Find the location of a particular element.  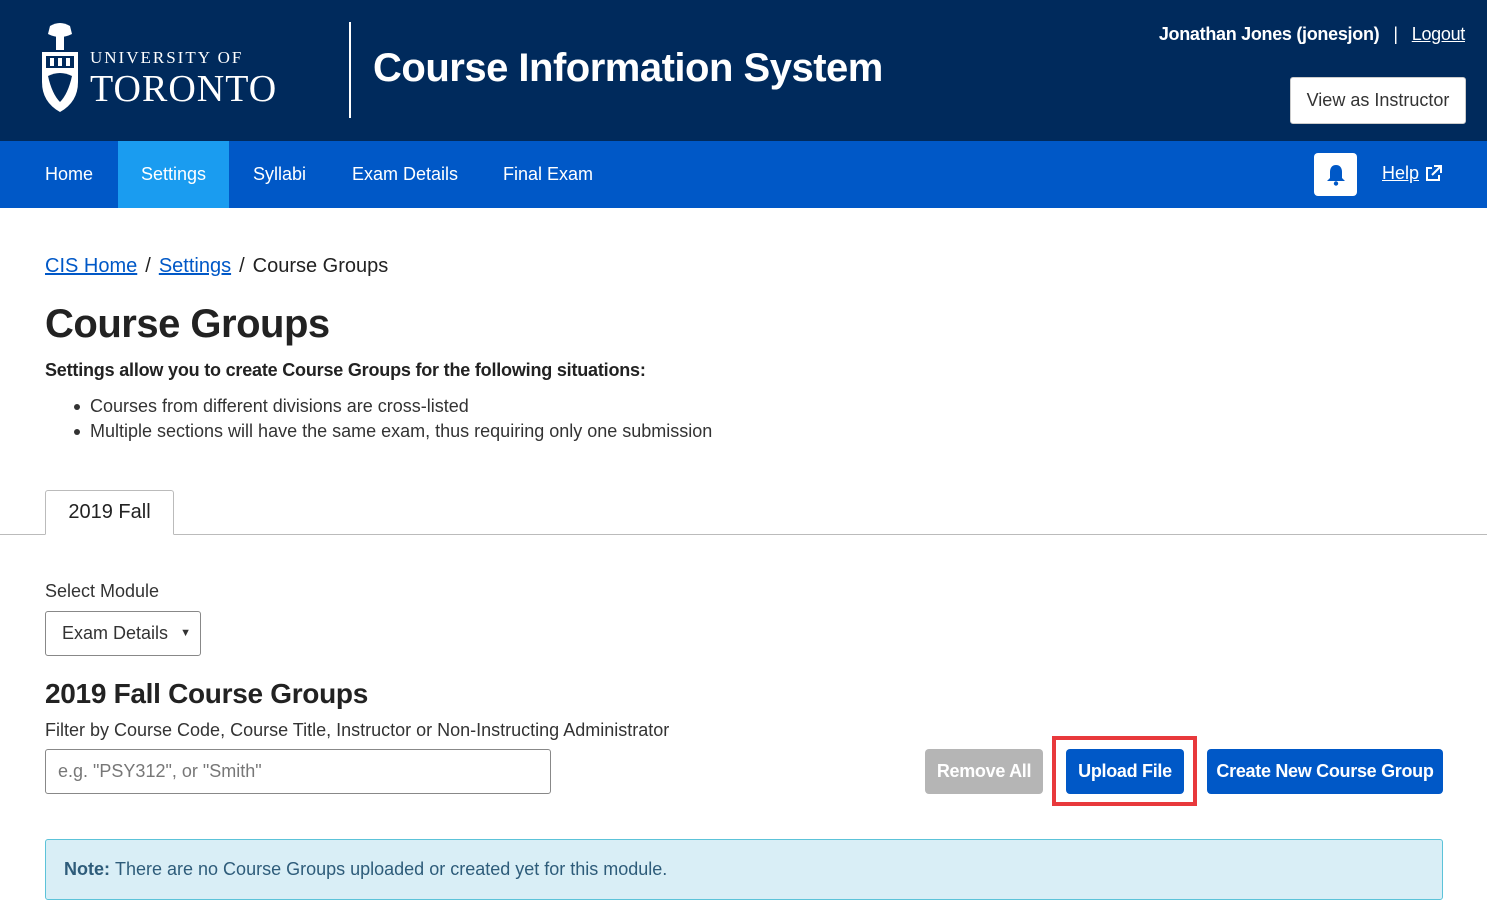

nav-item-settings: Settings is located at coordinates (173, 174).